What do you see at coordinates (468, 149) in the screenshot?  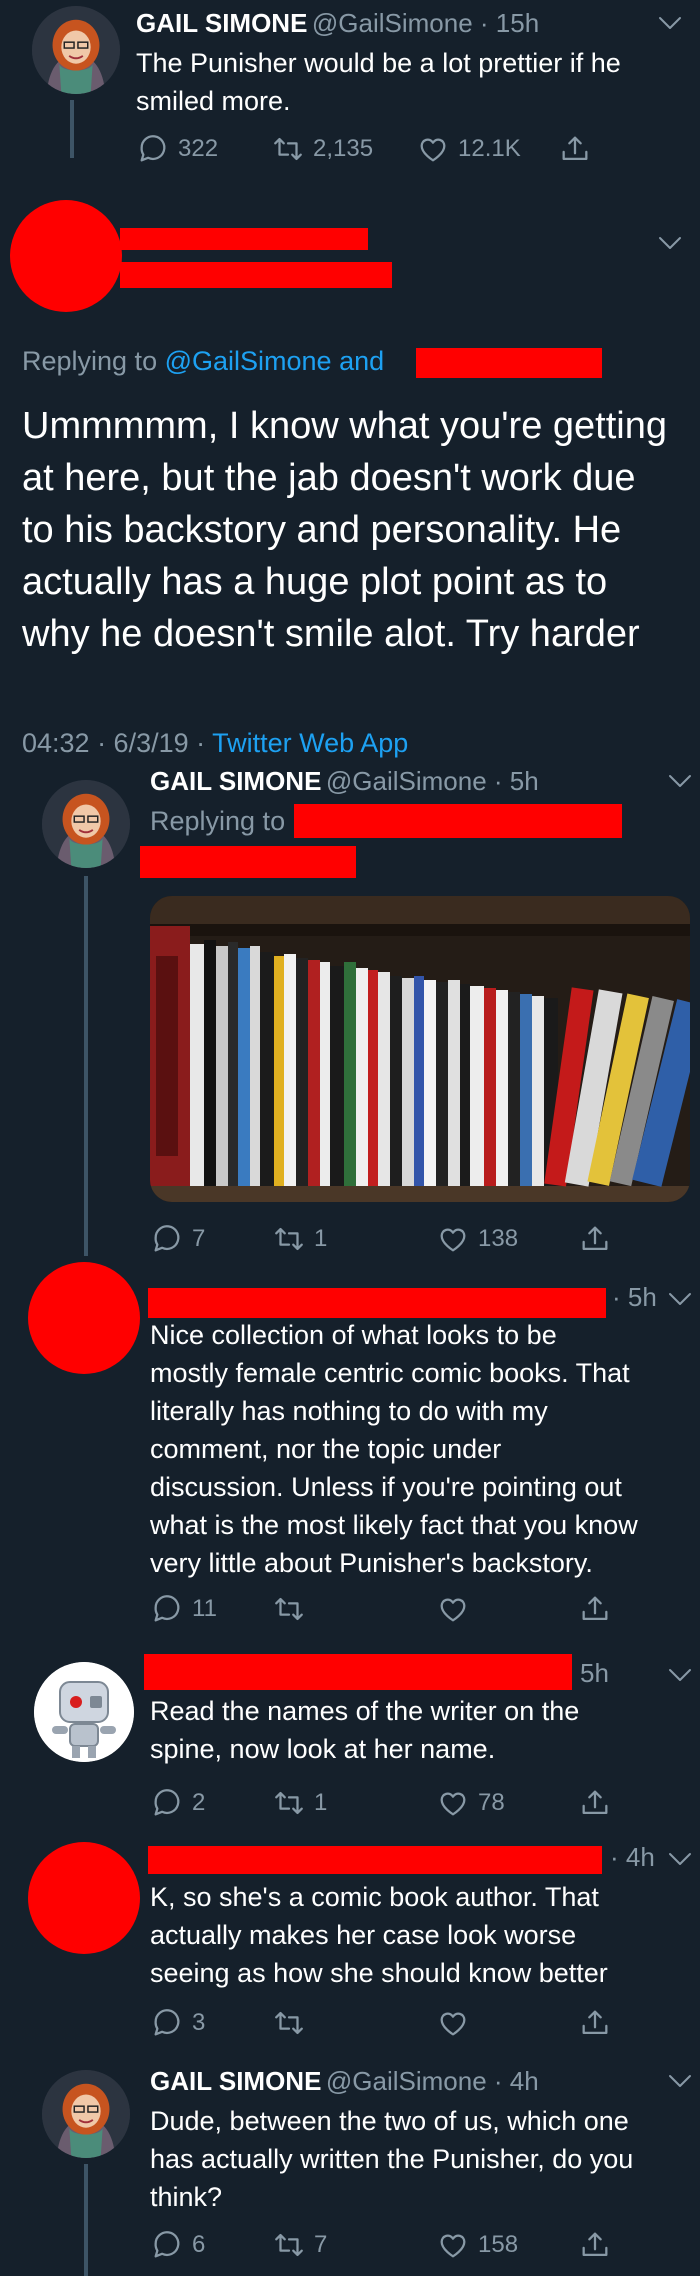 I see `like-button: 12.1K` at bounding box center [468, 149].